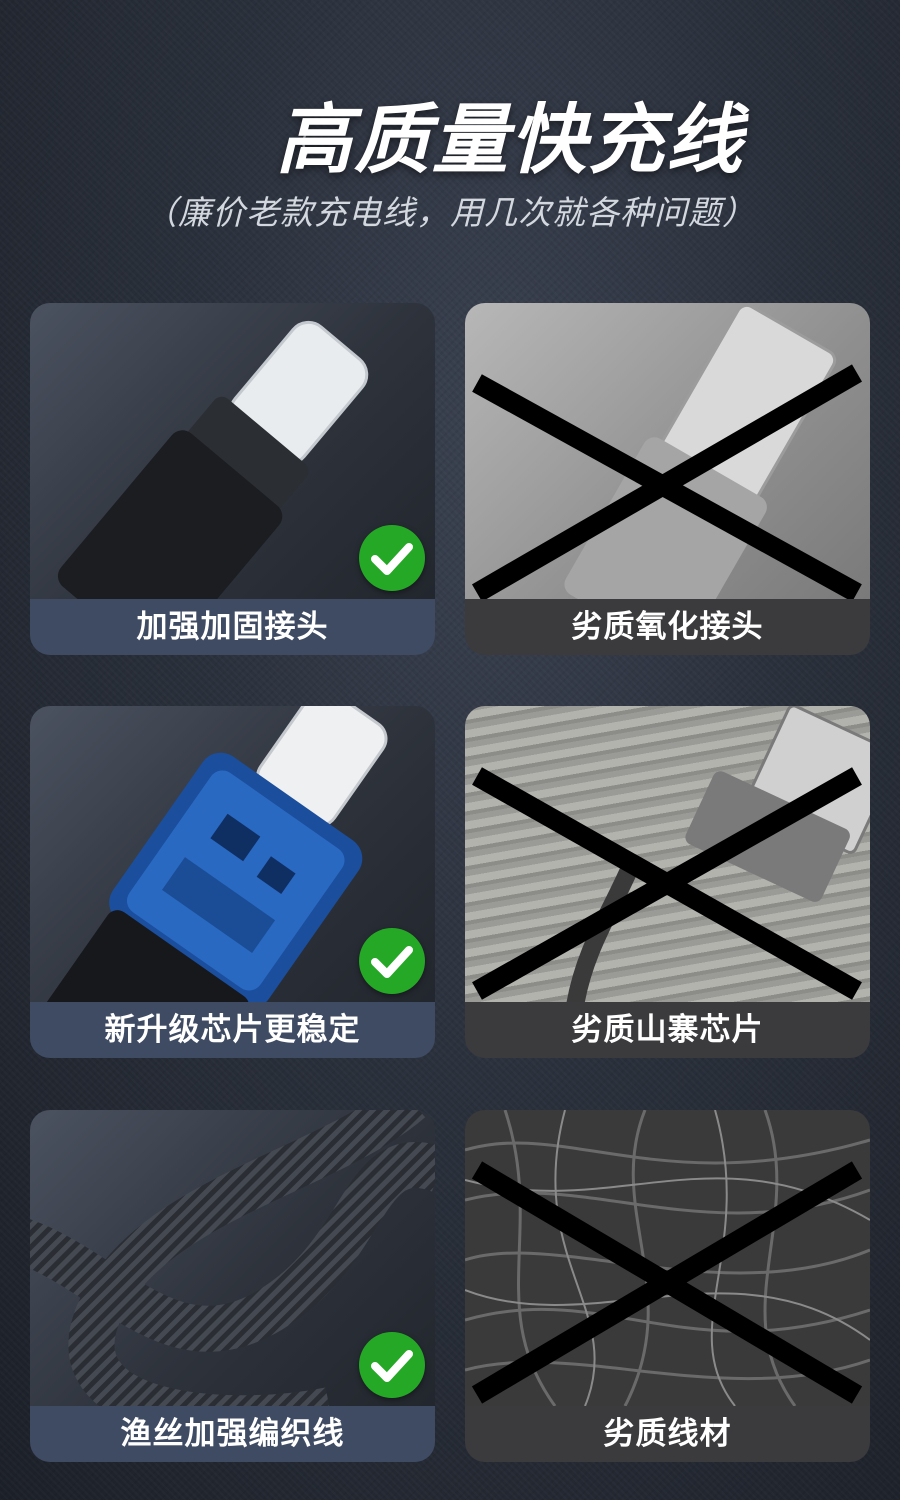 The width and height of the screenshot is (900, 1500). Describe the element at coordinates (667, 627) in the screenshot. I see `bad-caption: 劣质氧化接头` at that location.